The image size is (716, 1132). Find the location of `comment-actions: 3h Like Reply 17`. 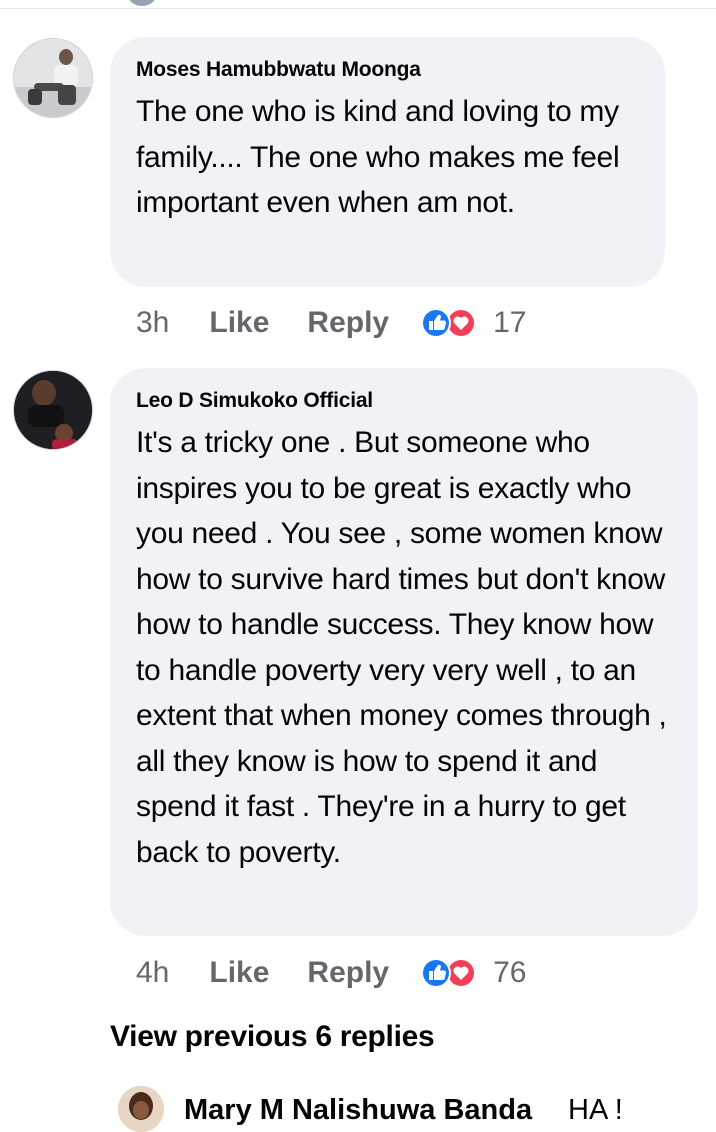

comment-actions: 3h Like Reply 17 is located at coordinates (331, 323).